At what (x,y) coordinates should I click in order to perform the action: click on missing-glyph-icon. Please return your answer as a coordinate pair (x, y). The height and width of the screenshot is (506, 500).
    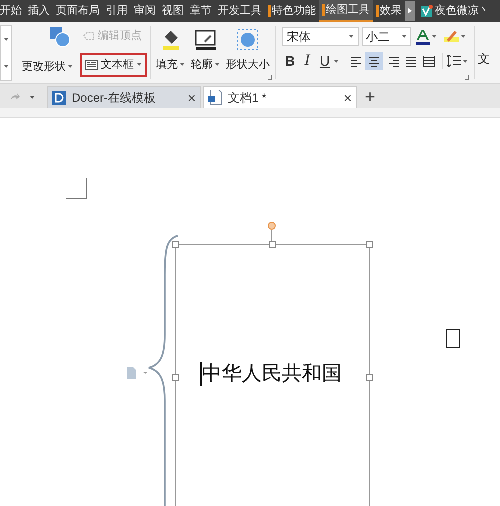
    Looking at the image, I should click on (453, 338).